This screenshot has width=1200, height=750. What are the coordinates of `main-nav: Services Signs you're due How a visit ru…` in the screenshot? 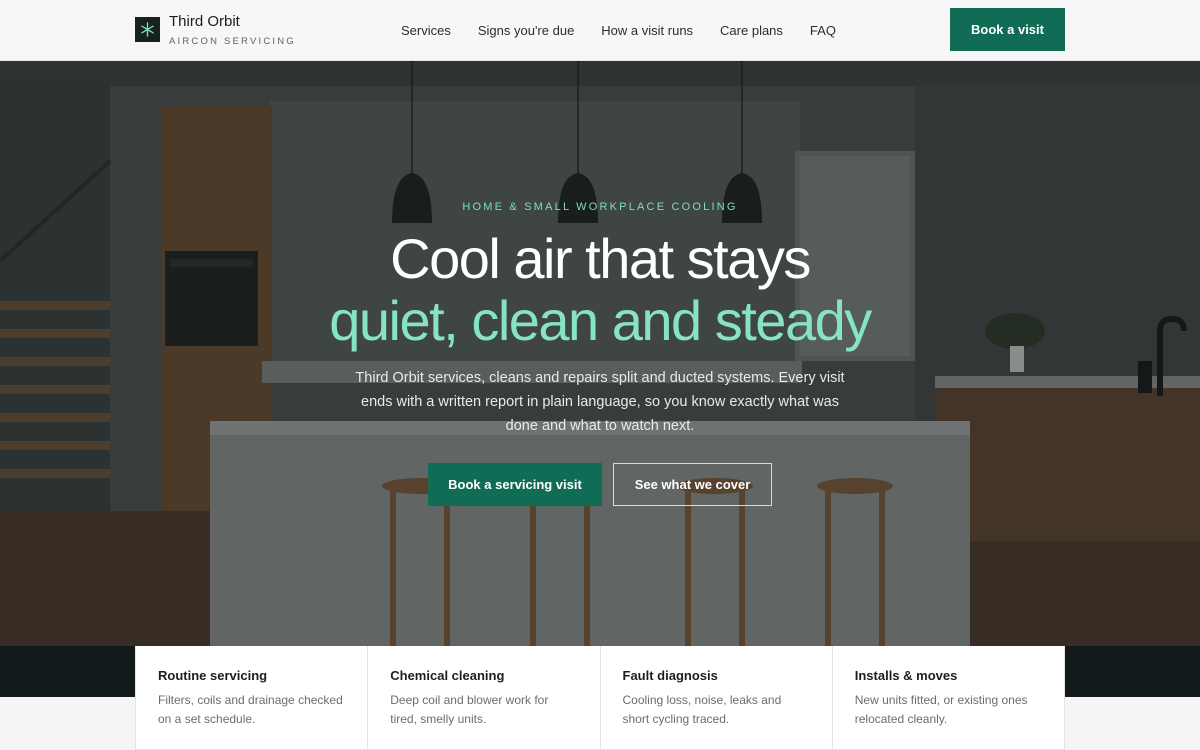 It's located at (632, 30).